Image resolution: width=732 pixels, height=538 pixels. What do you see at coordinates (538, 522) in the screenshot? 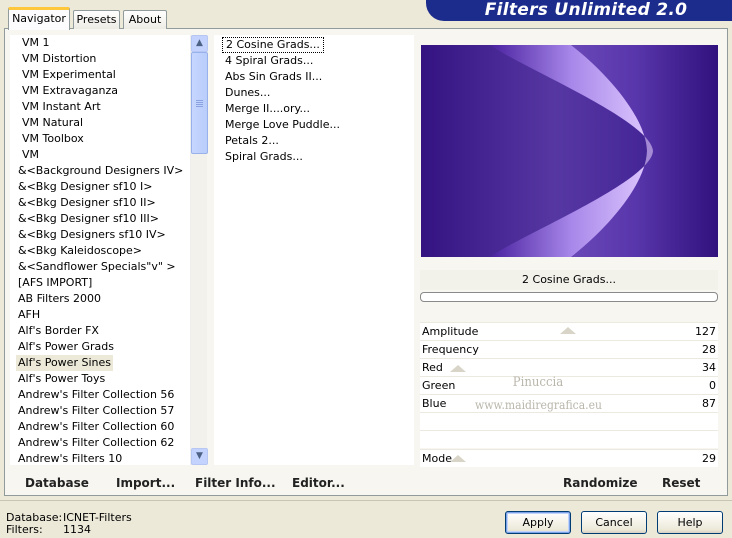
I see `apply-button: Apply` at bounding box center [538, 522].